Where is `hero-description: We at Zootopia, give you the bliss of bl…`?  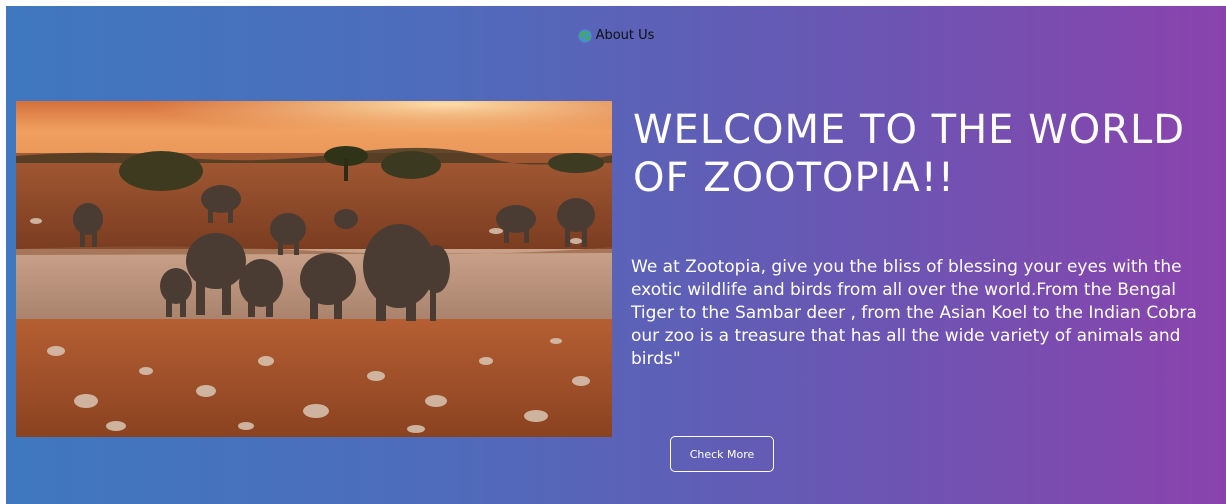
hero-description: We at Zootopia, give you the bliss of bl… is located at coordinates (914, 313).